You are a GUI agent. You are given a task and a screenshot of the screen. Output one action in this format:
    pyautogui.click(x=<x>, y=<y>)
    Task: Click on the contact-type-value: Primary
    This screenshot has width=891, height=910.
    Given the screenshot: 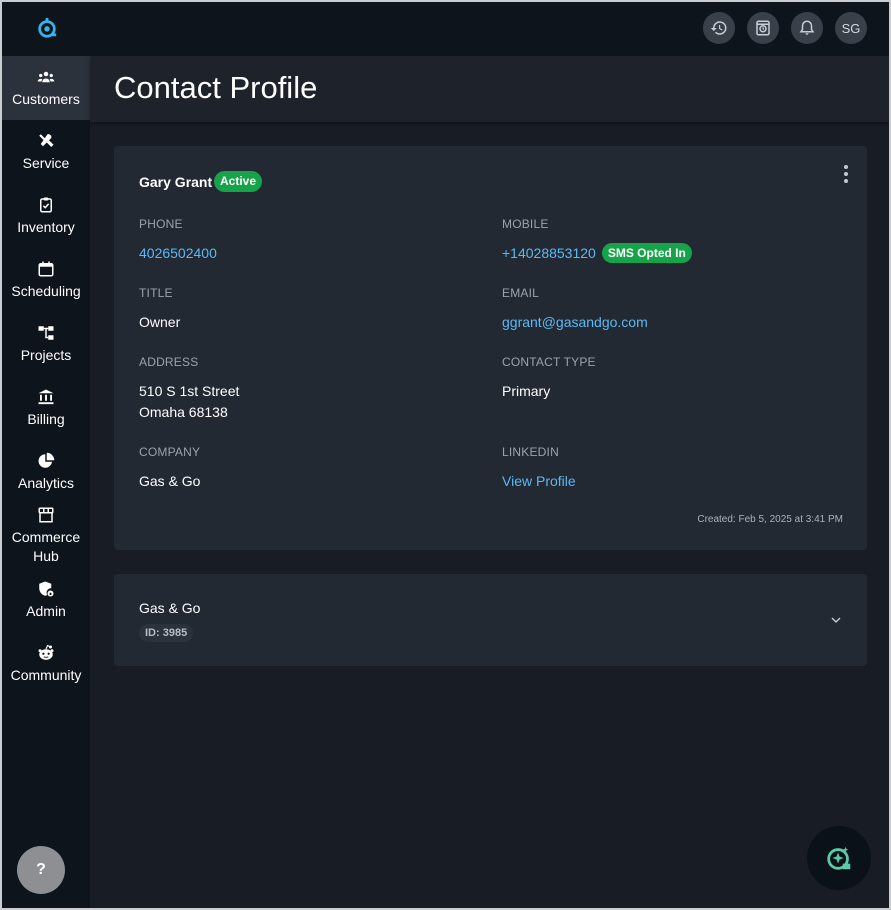 What is the action you would take?
    pyautogui.click(x=526, y=391)
    